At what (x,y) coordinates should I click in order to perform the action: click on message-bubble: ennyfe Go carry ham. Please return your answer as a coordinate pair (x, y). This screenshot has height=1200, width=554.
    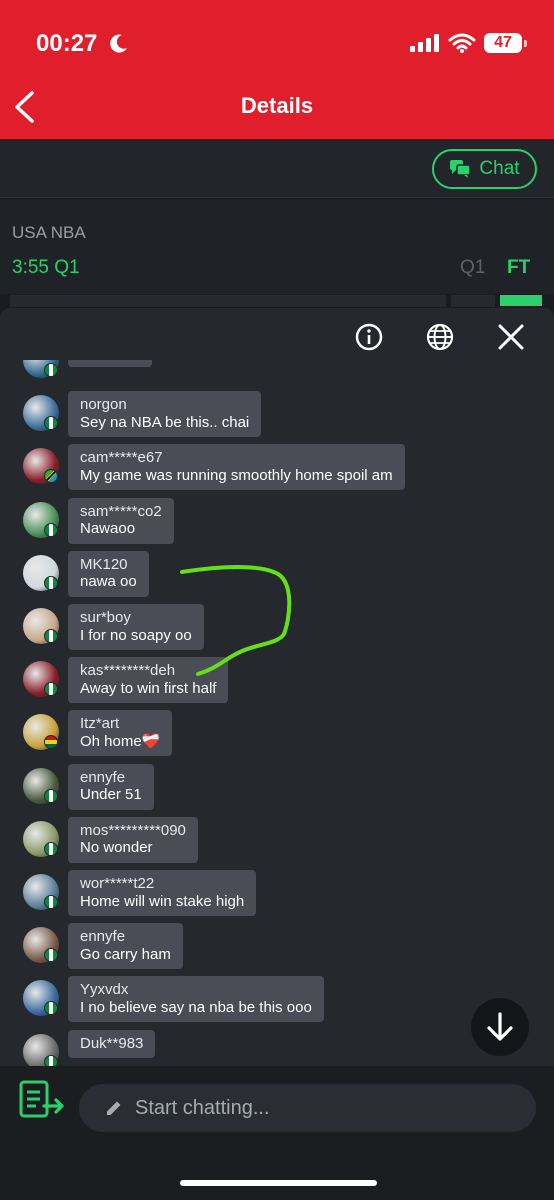
    Looking at the image, I should click on (125, 946).